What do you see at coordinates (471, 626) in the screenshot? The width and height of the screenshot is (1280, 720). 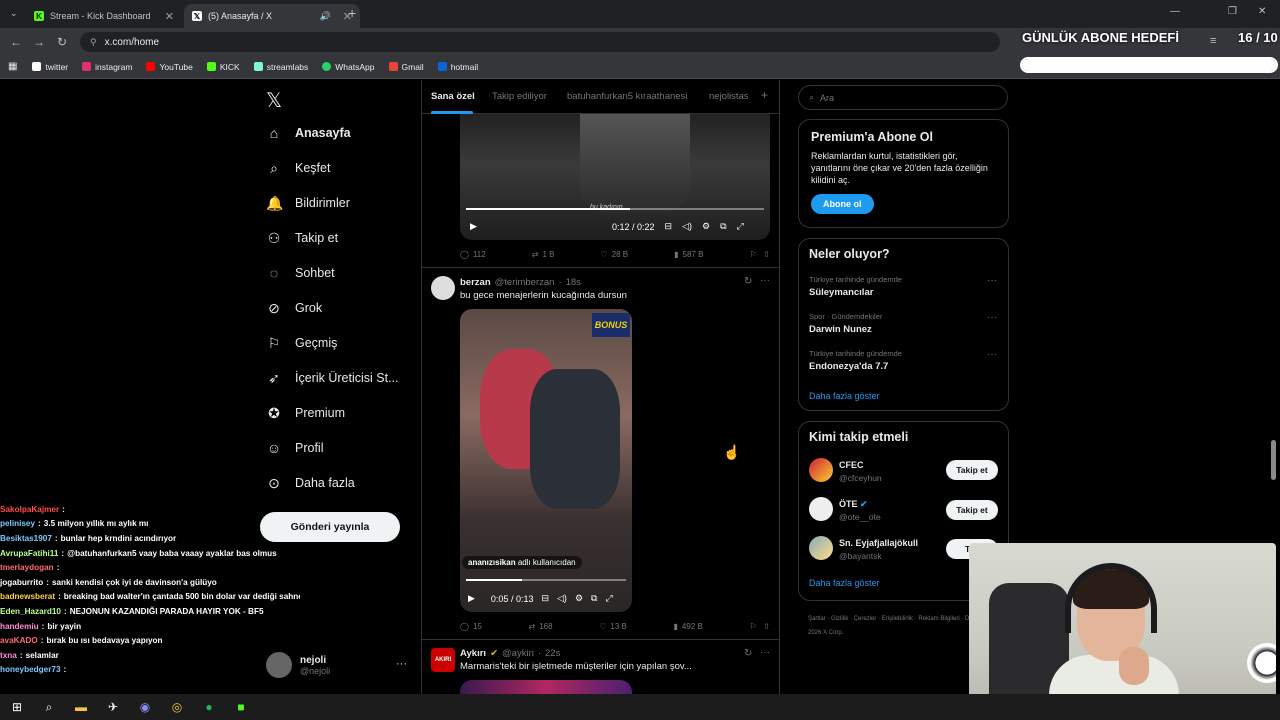 I see `reply-button: ◯ 15` at bounding box center [471, 626].